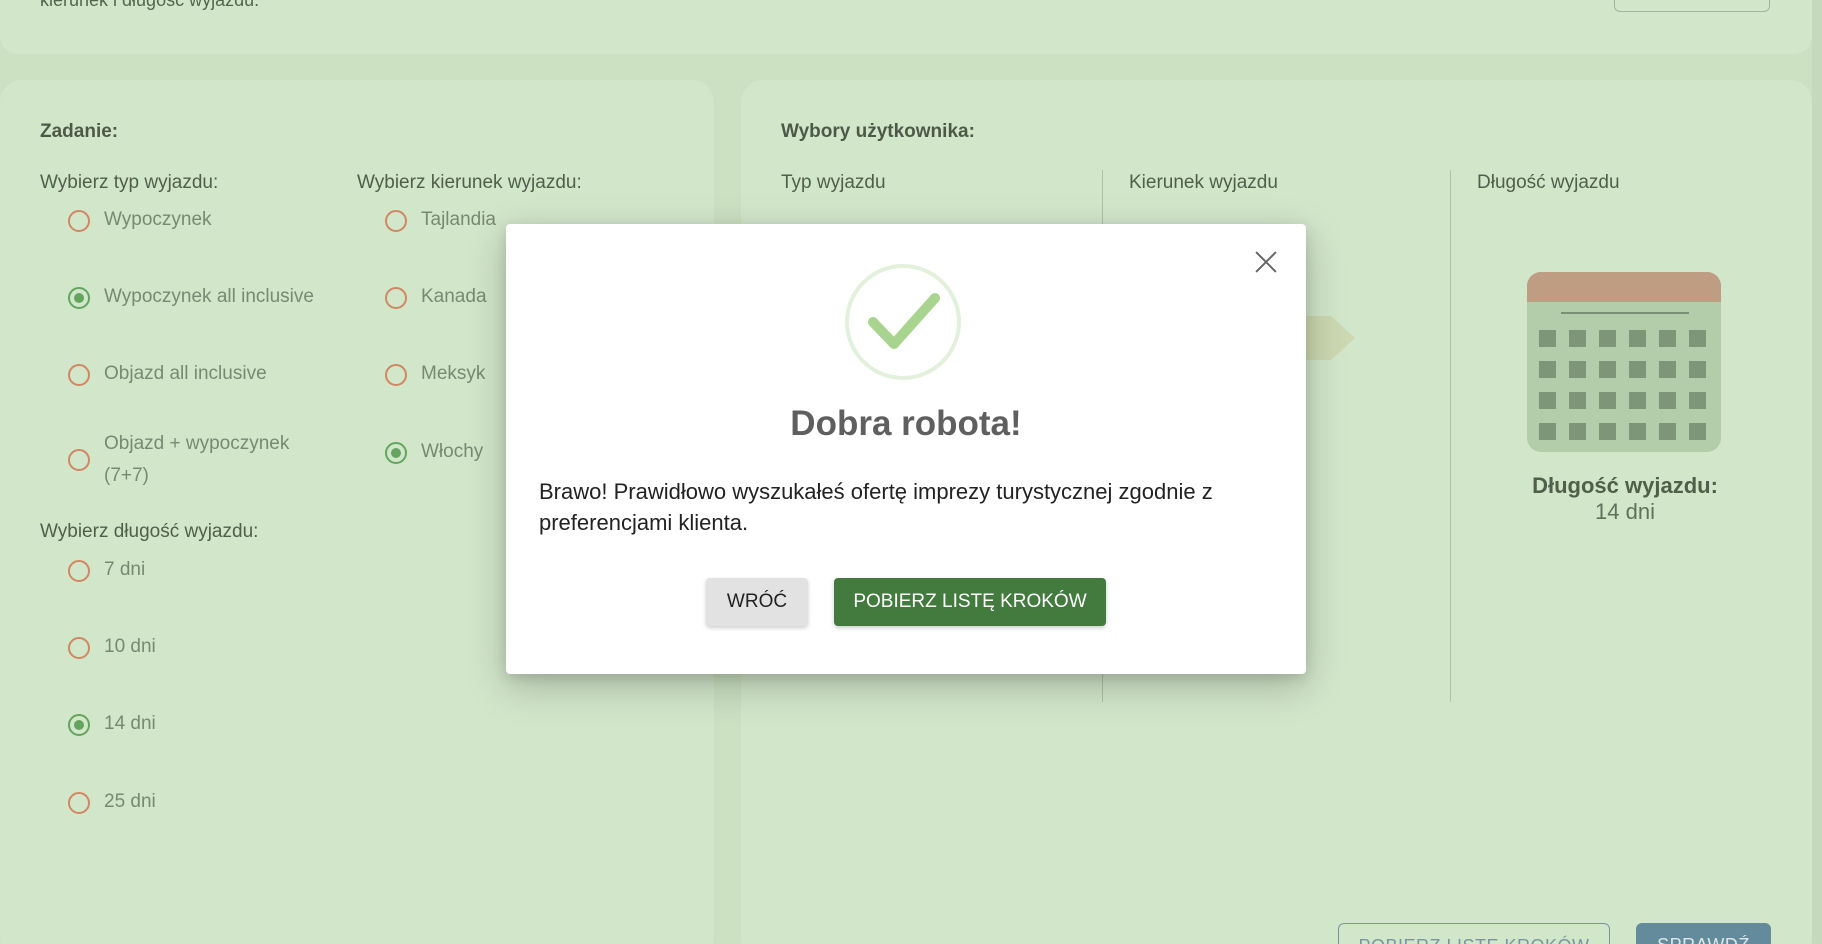  Describe the element at coordinates (1266, 262) in the screenshot. I see `close-icon` at that location.